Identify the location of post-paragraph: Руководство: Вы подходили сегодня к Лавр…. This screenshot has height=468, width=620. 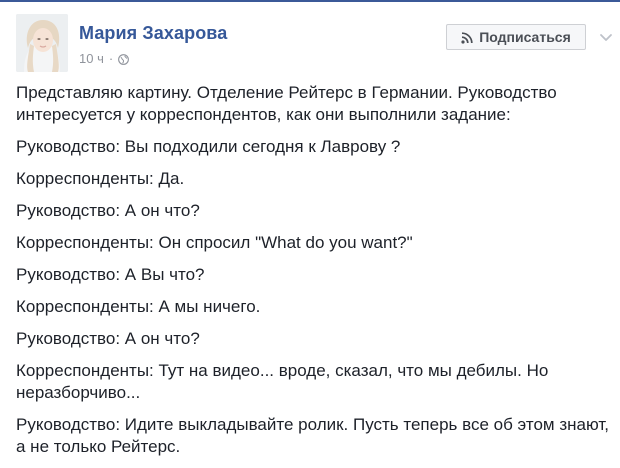
(208, 146).